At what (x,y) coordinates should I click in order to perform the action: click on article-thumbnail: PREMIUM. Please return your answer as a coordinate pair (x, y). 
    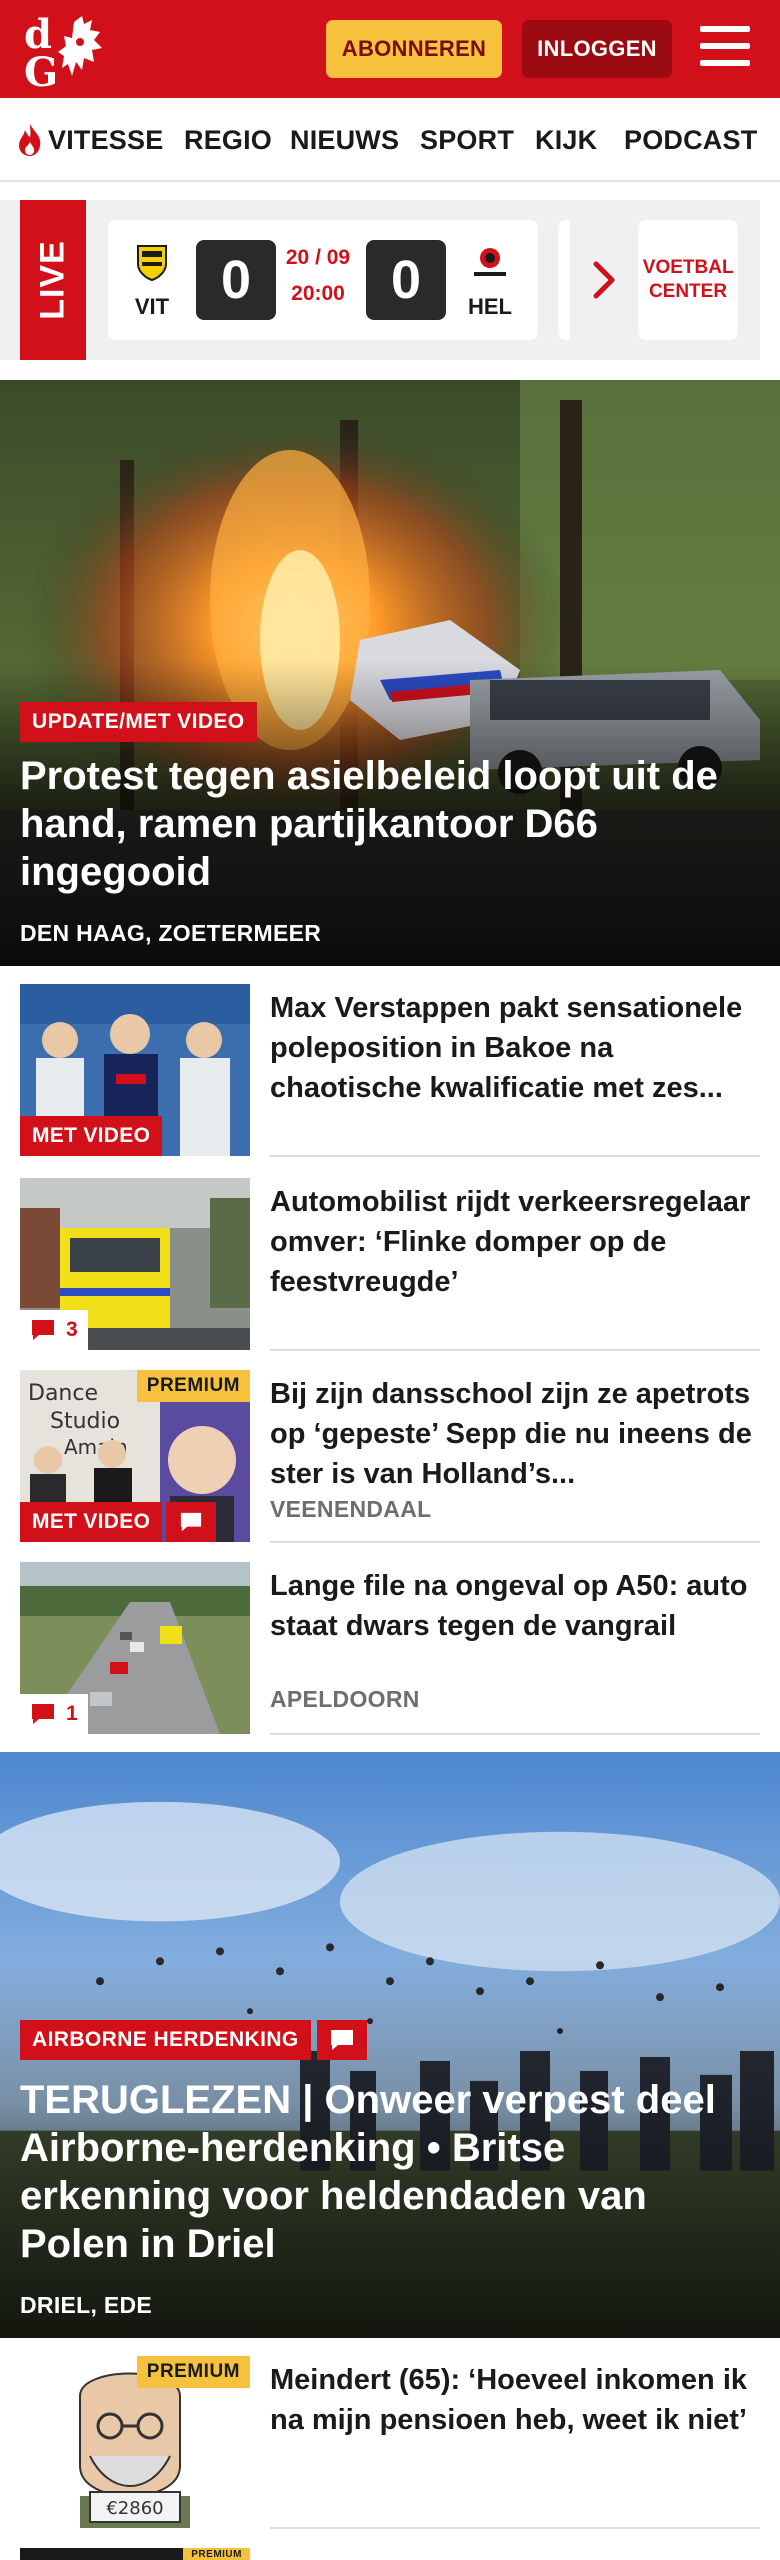
    Looking at the image, I should click on (135, 2554).